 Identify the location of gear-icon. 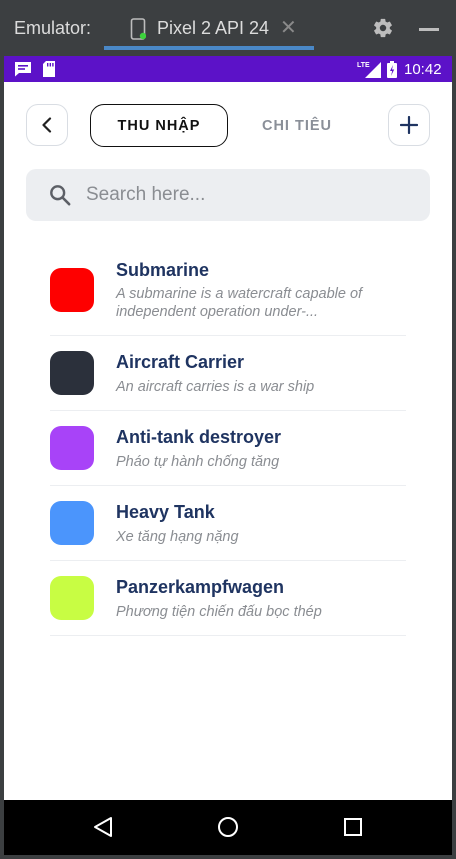
(383, 28).